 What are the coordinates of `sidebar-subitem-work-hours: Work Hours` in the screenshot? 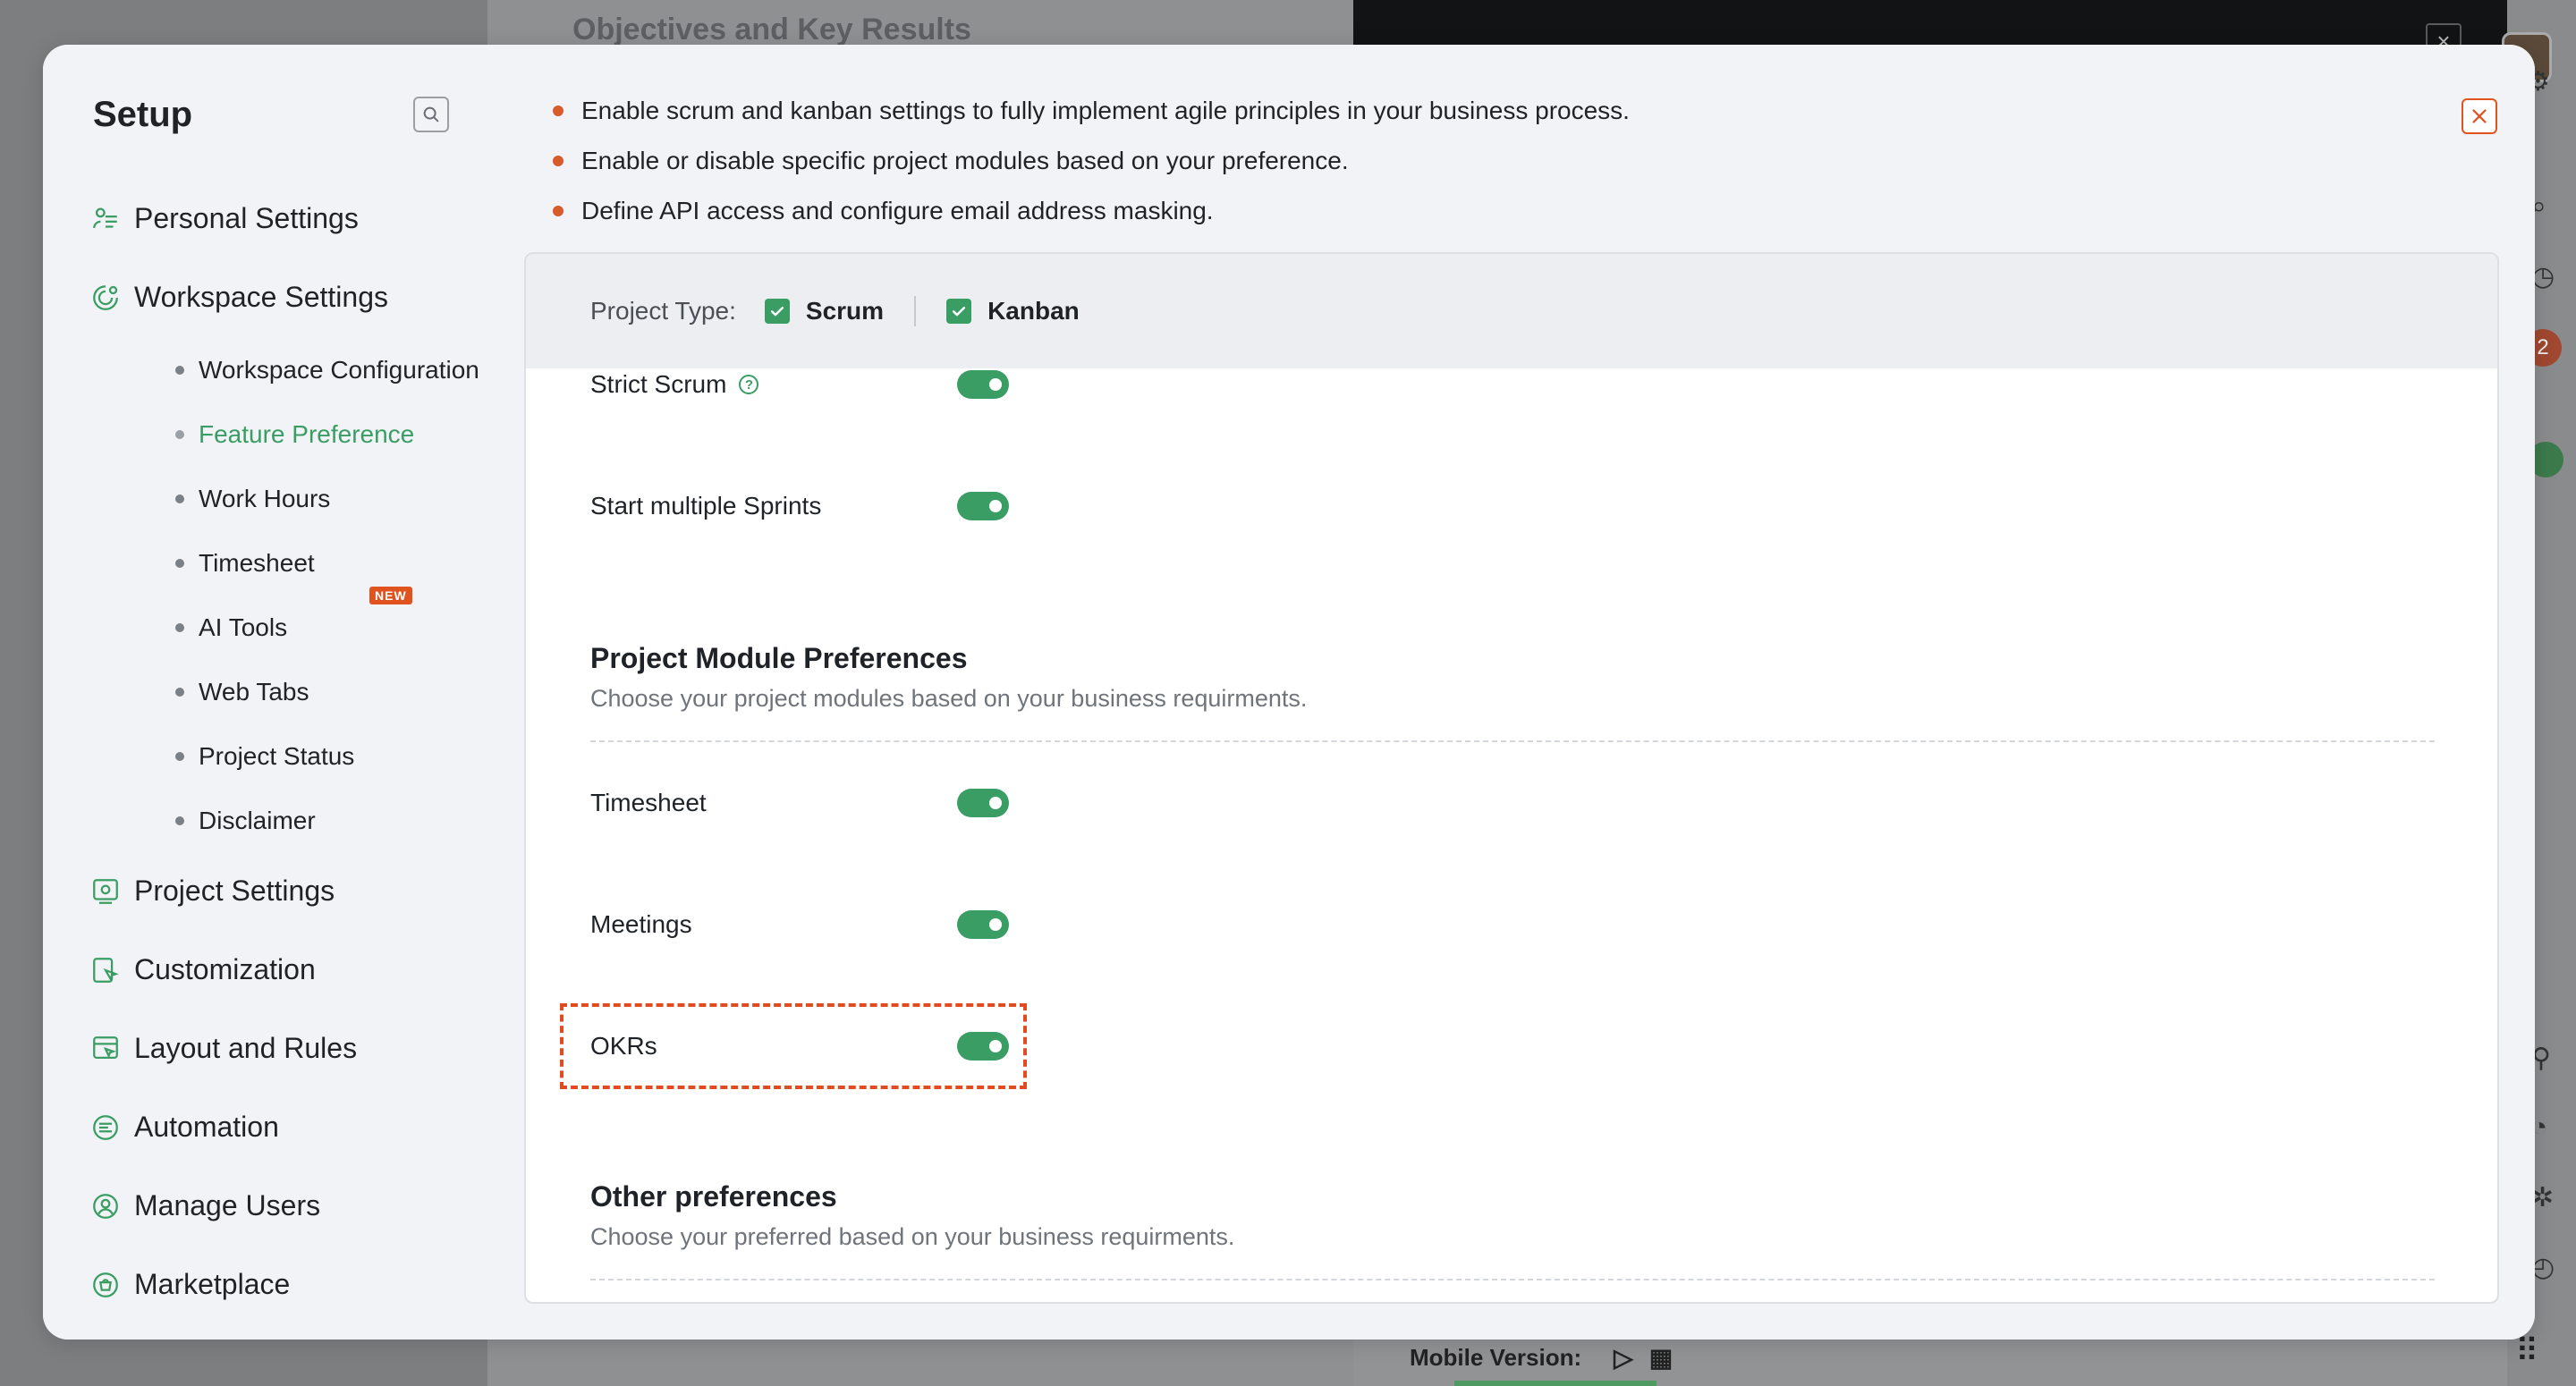 It's located at (252, 499).